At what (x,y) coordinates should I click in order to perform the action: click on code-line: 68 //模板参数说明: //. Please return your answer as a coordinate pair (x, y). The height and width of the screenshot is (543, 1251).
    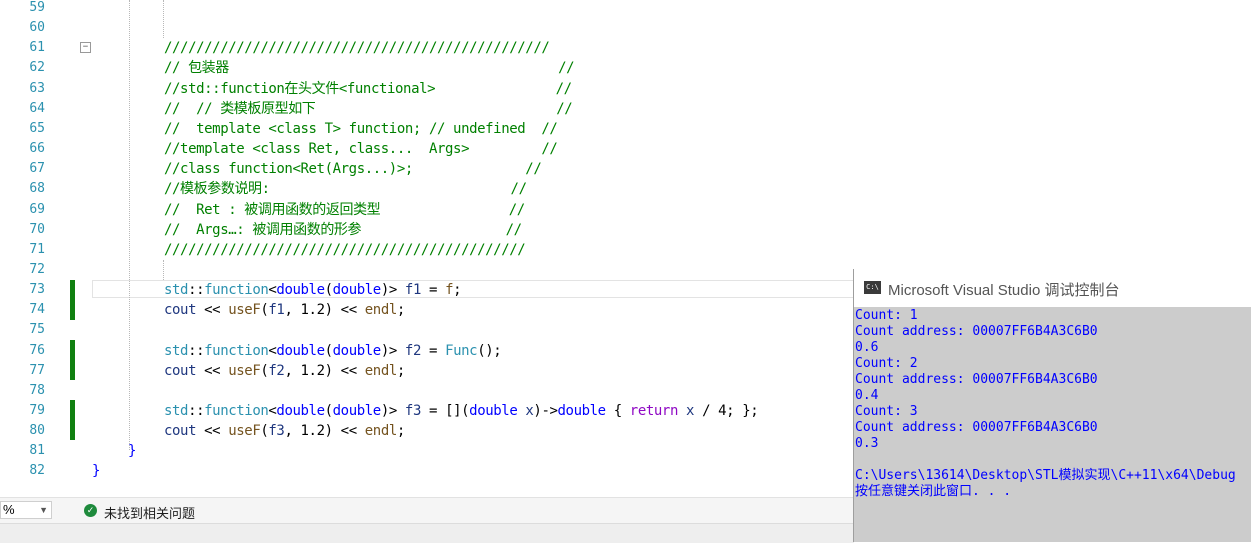
    Looking at the image, I should click on (625, 189).